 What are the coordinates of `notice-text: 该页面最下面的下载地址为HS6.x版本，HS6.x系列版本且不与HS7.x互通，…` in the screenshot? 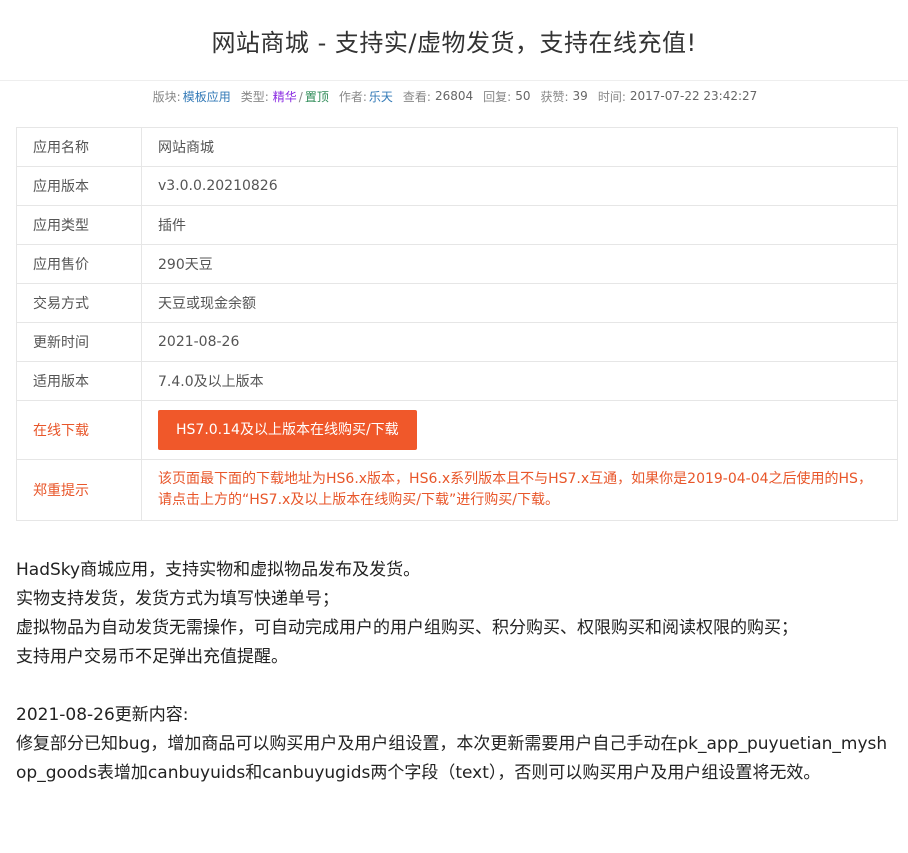 It's located at (515, 489).